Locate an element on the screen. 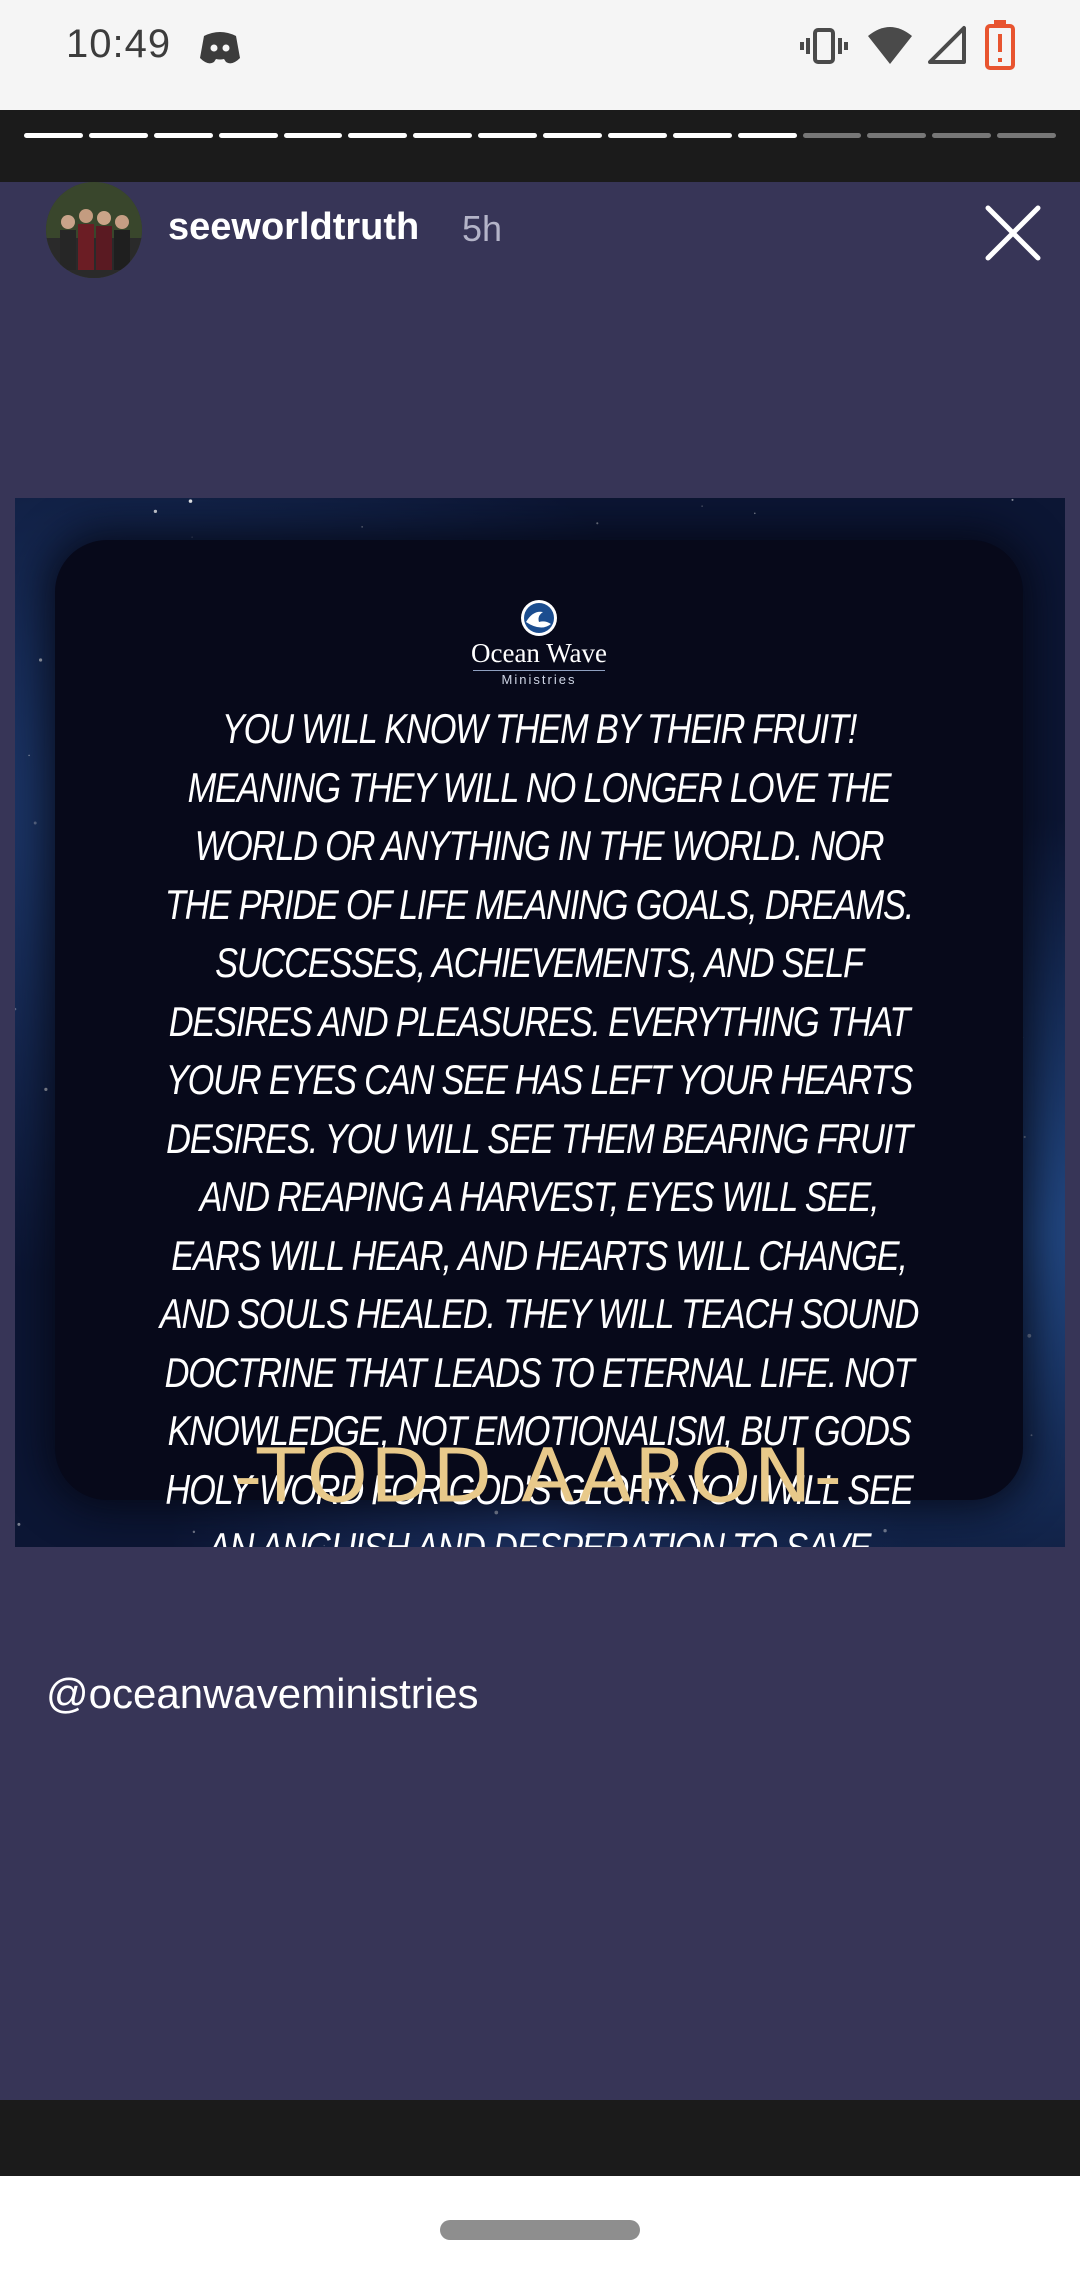 This screenshot has height=2270, width=1080. navigation-bar is located at coordinates (540, 2223).